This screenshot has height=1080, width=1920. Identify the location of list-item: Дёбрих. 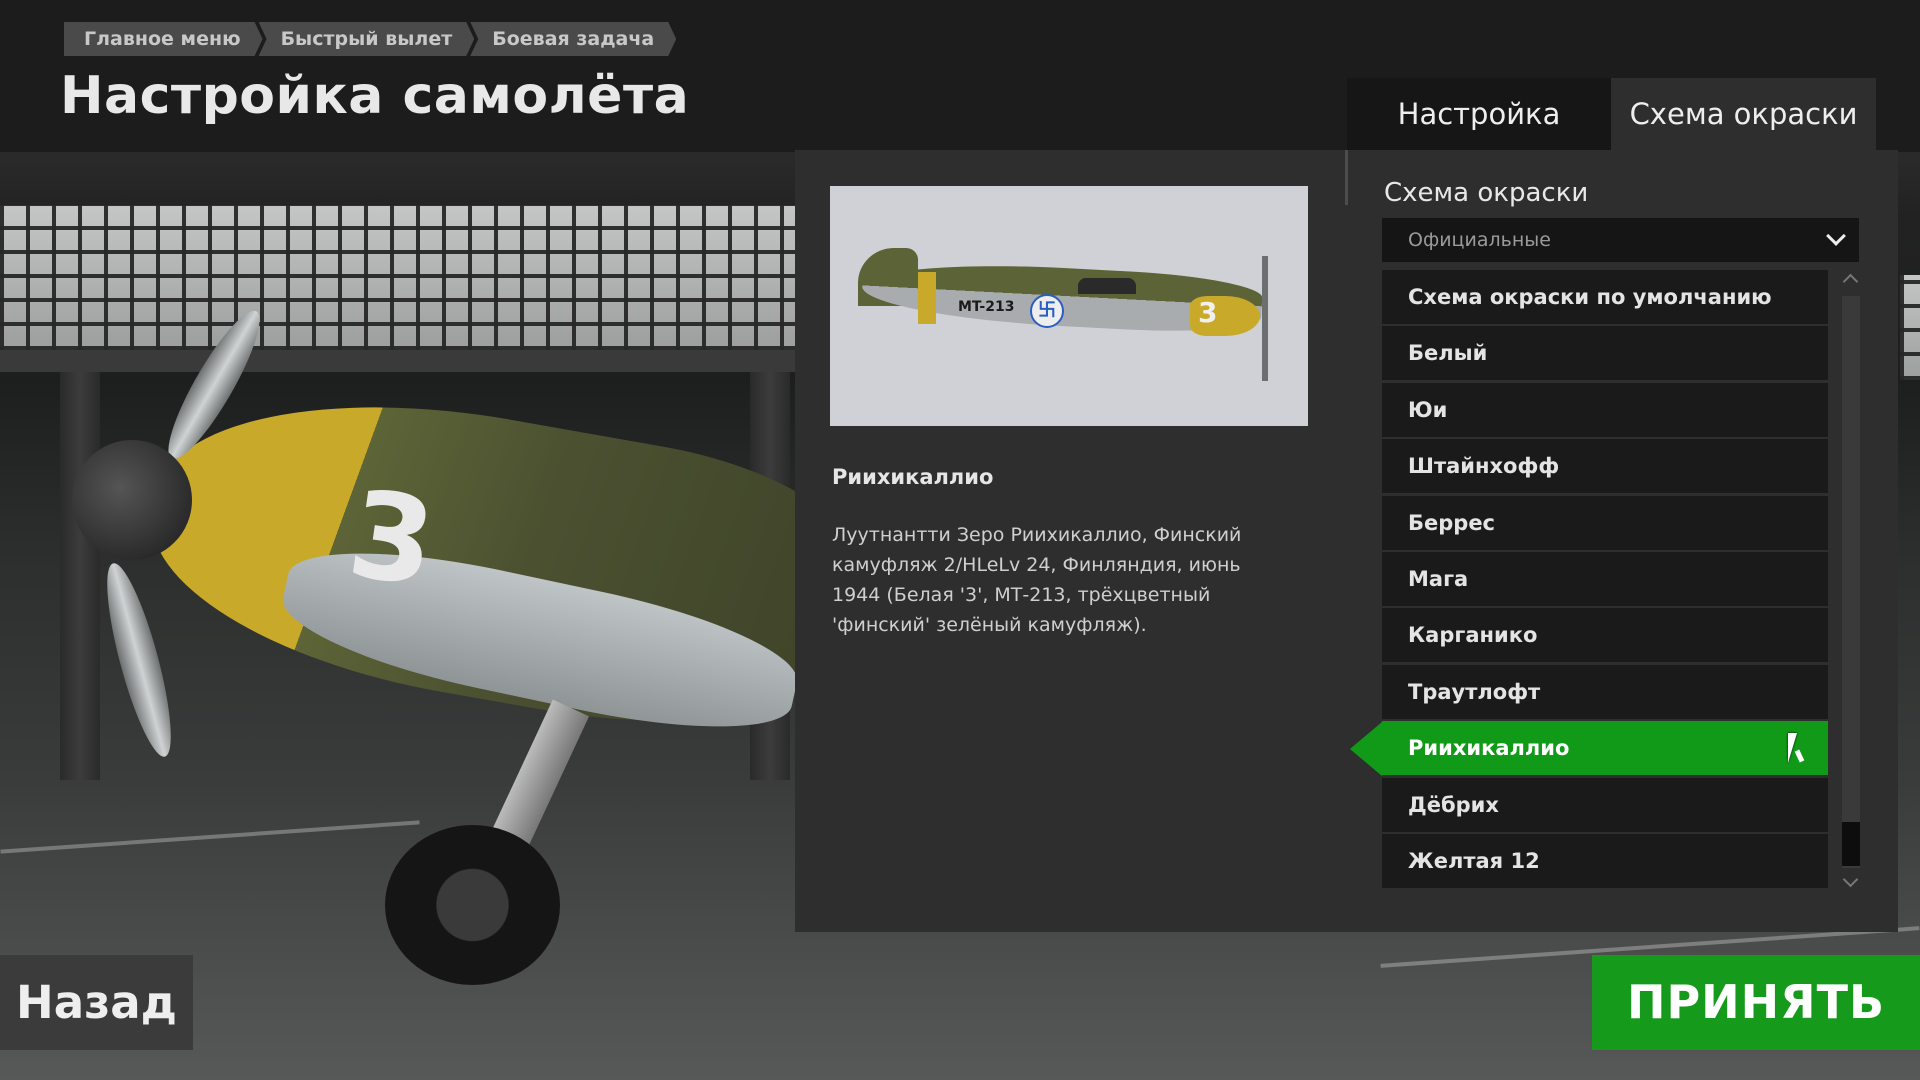
(1605, 804).